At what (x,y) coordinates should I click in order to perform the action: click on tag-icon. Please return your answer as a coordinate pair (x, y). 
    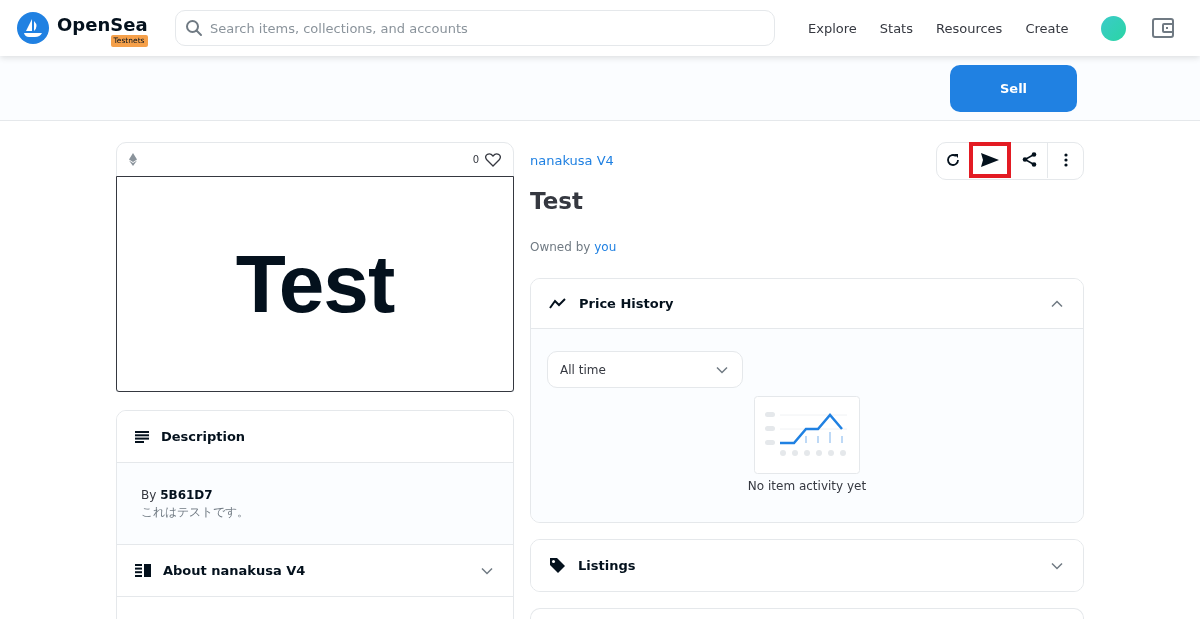
    Looking at the image, I should click on (557, 565).